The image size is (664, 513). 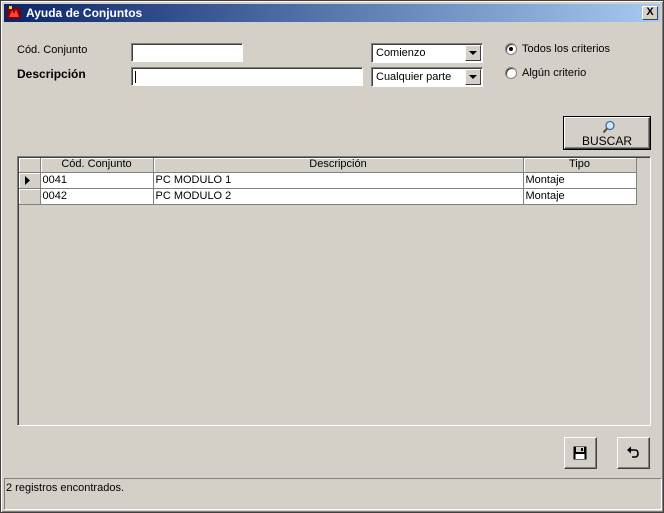 I want to click on table-row: 0042 PC MODULO 2 Montaje, so click(x=328, y=196).